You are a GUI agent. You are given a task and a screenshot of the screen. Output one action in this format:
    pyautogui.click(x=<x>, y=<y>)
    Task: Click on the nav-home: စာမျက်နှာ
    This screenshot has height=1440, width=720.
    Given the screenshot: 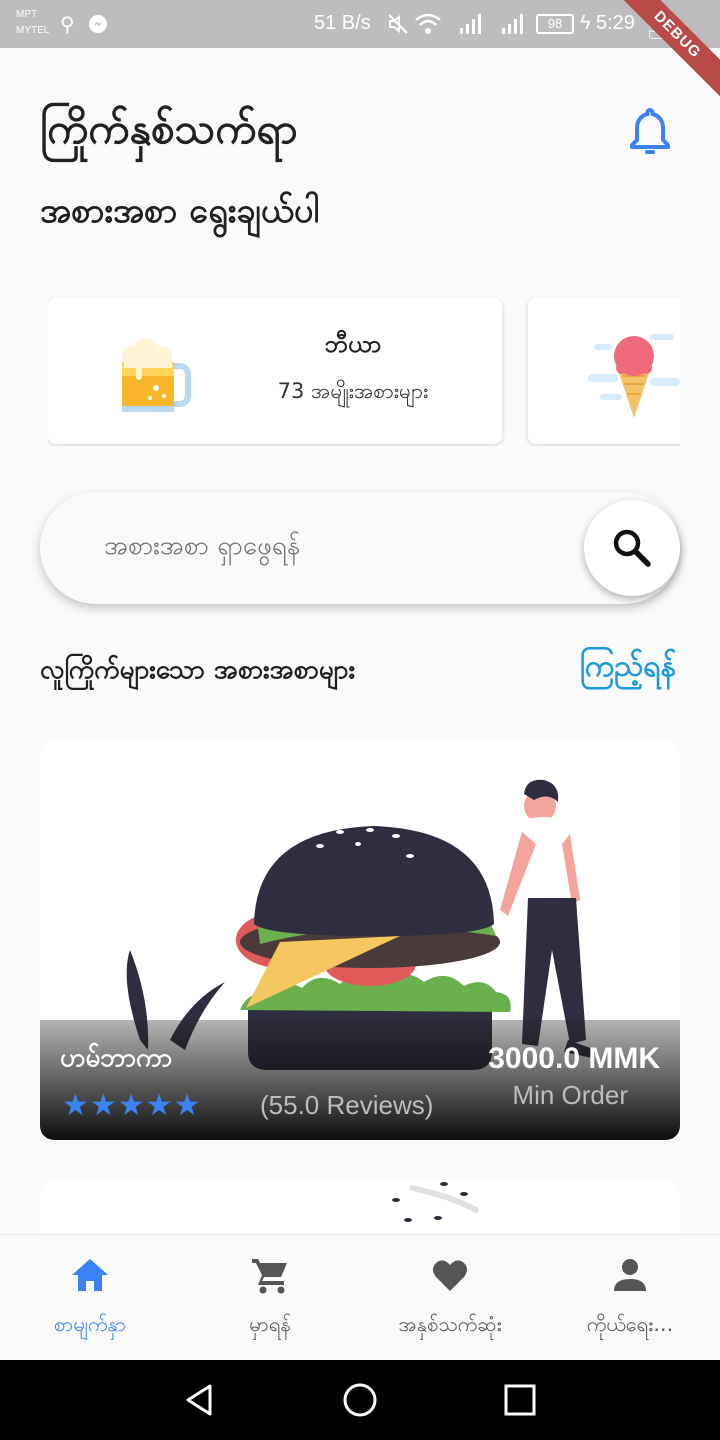 What is the action you would take?
    pyautogui.click(x=90, y=1298)
    